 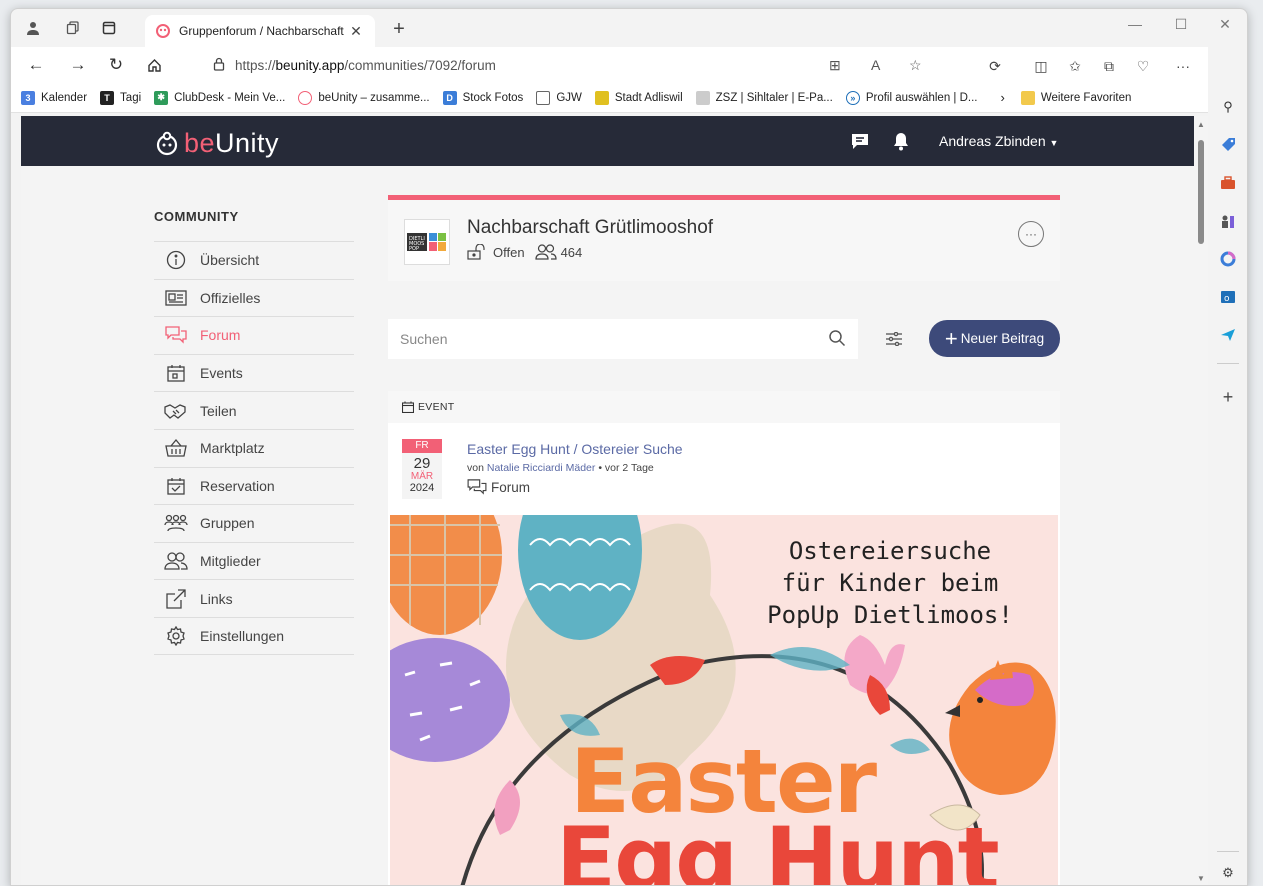 I want to click on logo-prefix: be, so click(x=200, y=143).